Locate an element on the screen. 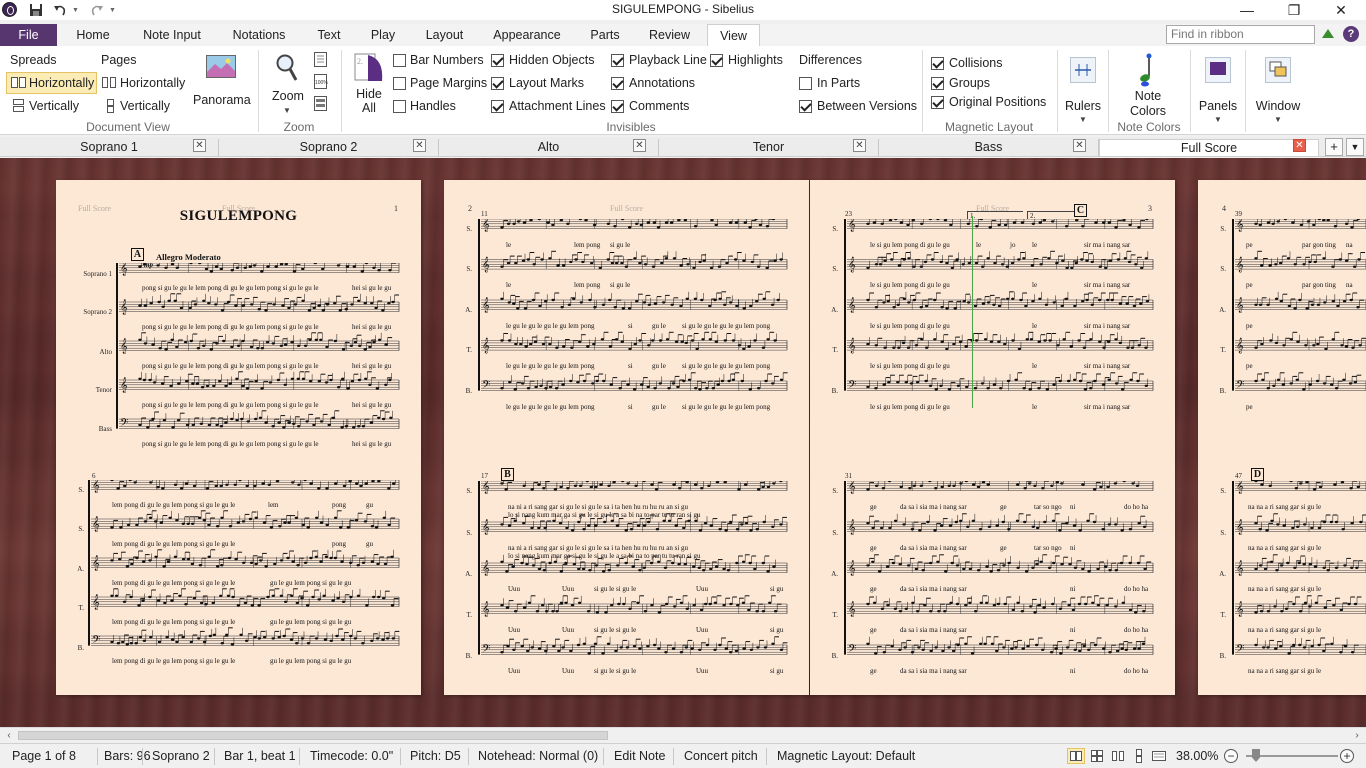 The image size is (1366, 768). attachment-lines-checkbox is located at coordinates (497, 106).